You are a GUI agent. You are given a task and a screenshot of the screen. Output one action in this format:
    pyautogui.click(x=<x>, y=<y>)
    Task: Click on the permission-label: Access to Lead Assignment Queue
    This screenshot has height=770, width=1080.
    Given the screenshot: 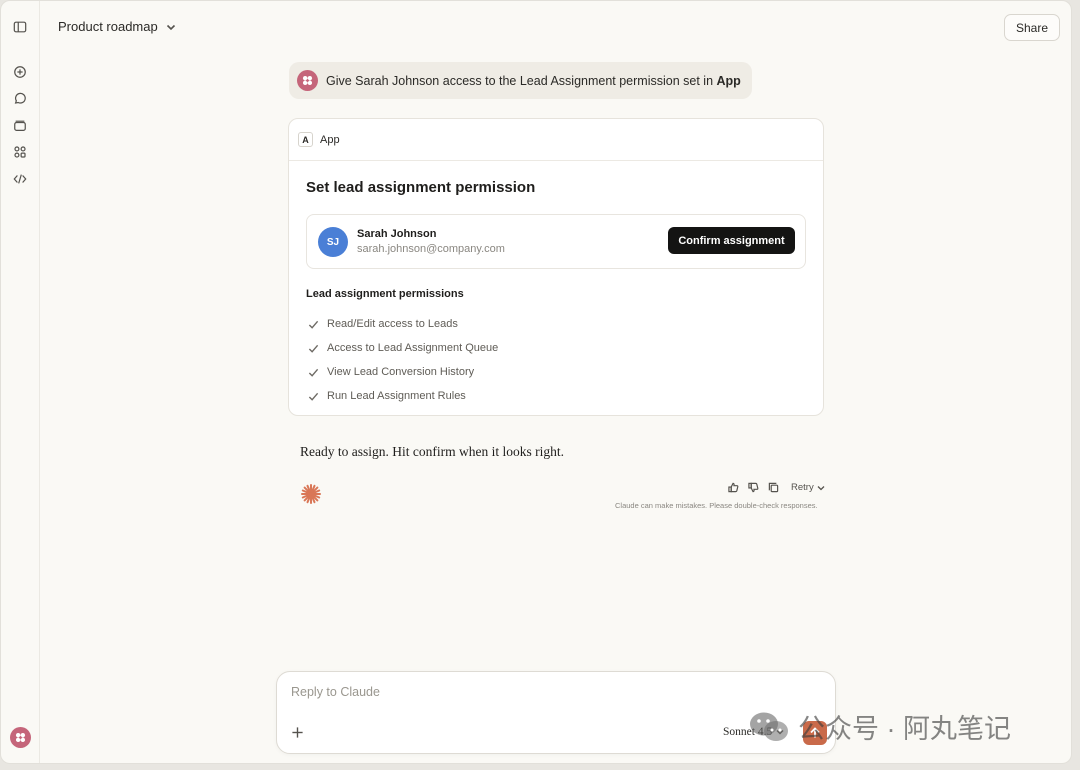 What is the action you would take?
    pyautogui.click(x=413, y=348)
    